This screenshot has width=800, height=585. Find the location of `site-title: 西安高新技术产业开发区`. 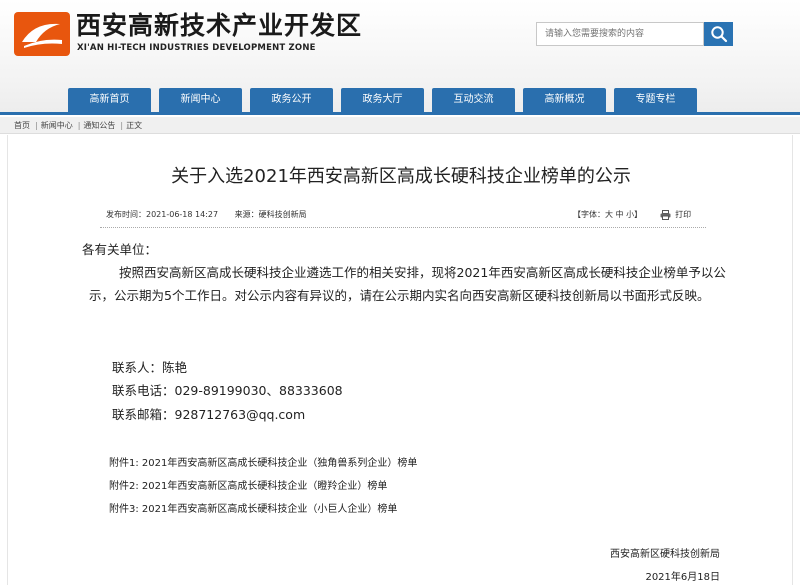

site-title: 西安高新技术产业开发区 is located at coordinates (219, 25).